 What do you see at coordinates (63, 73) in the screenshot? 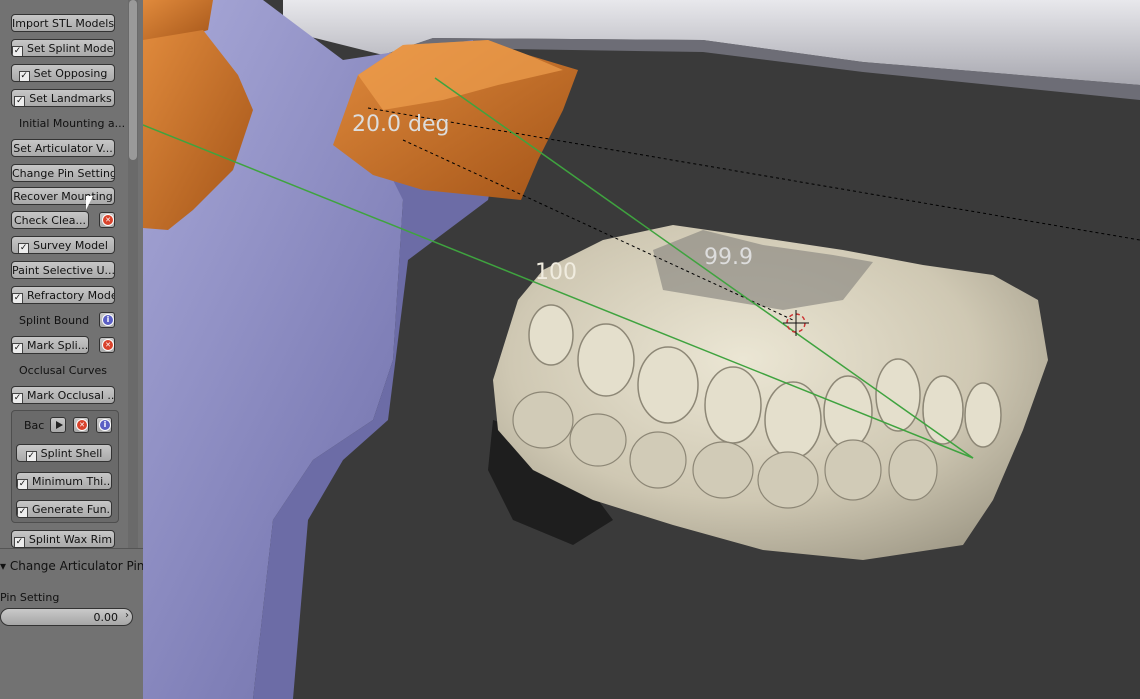
I see `set-opposing-button: ✓ Set Opposing` at bounding box center [63, 73].